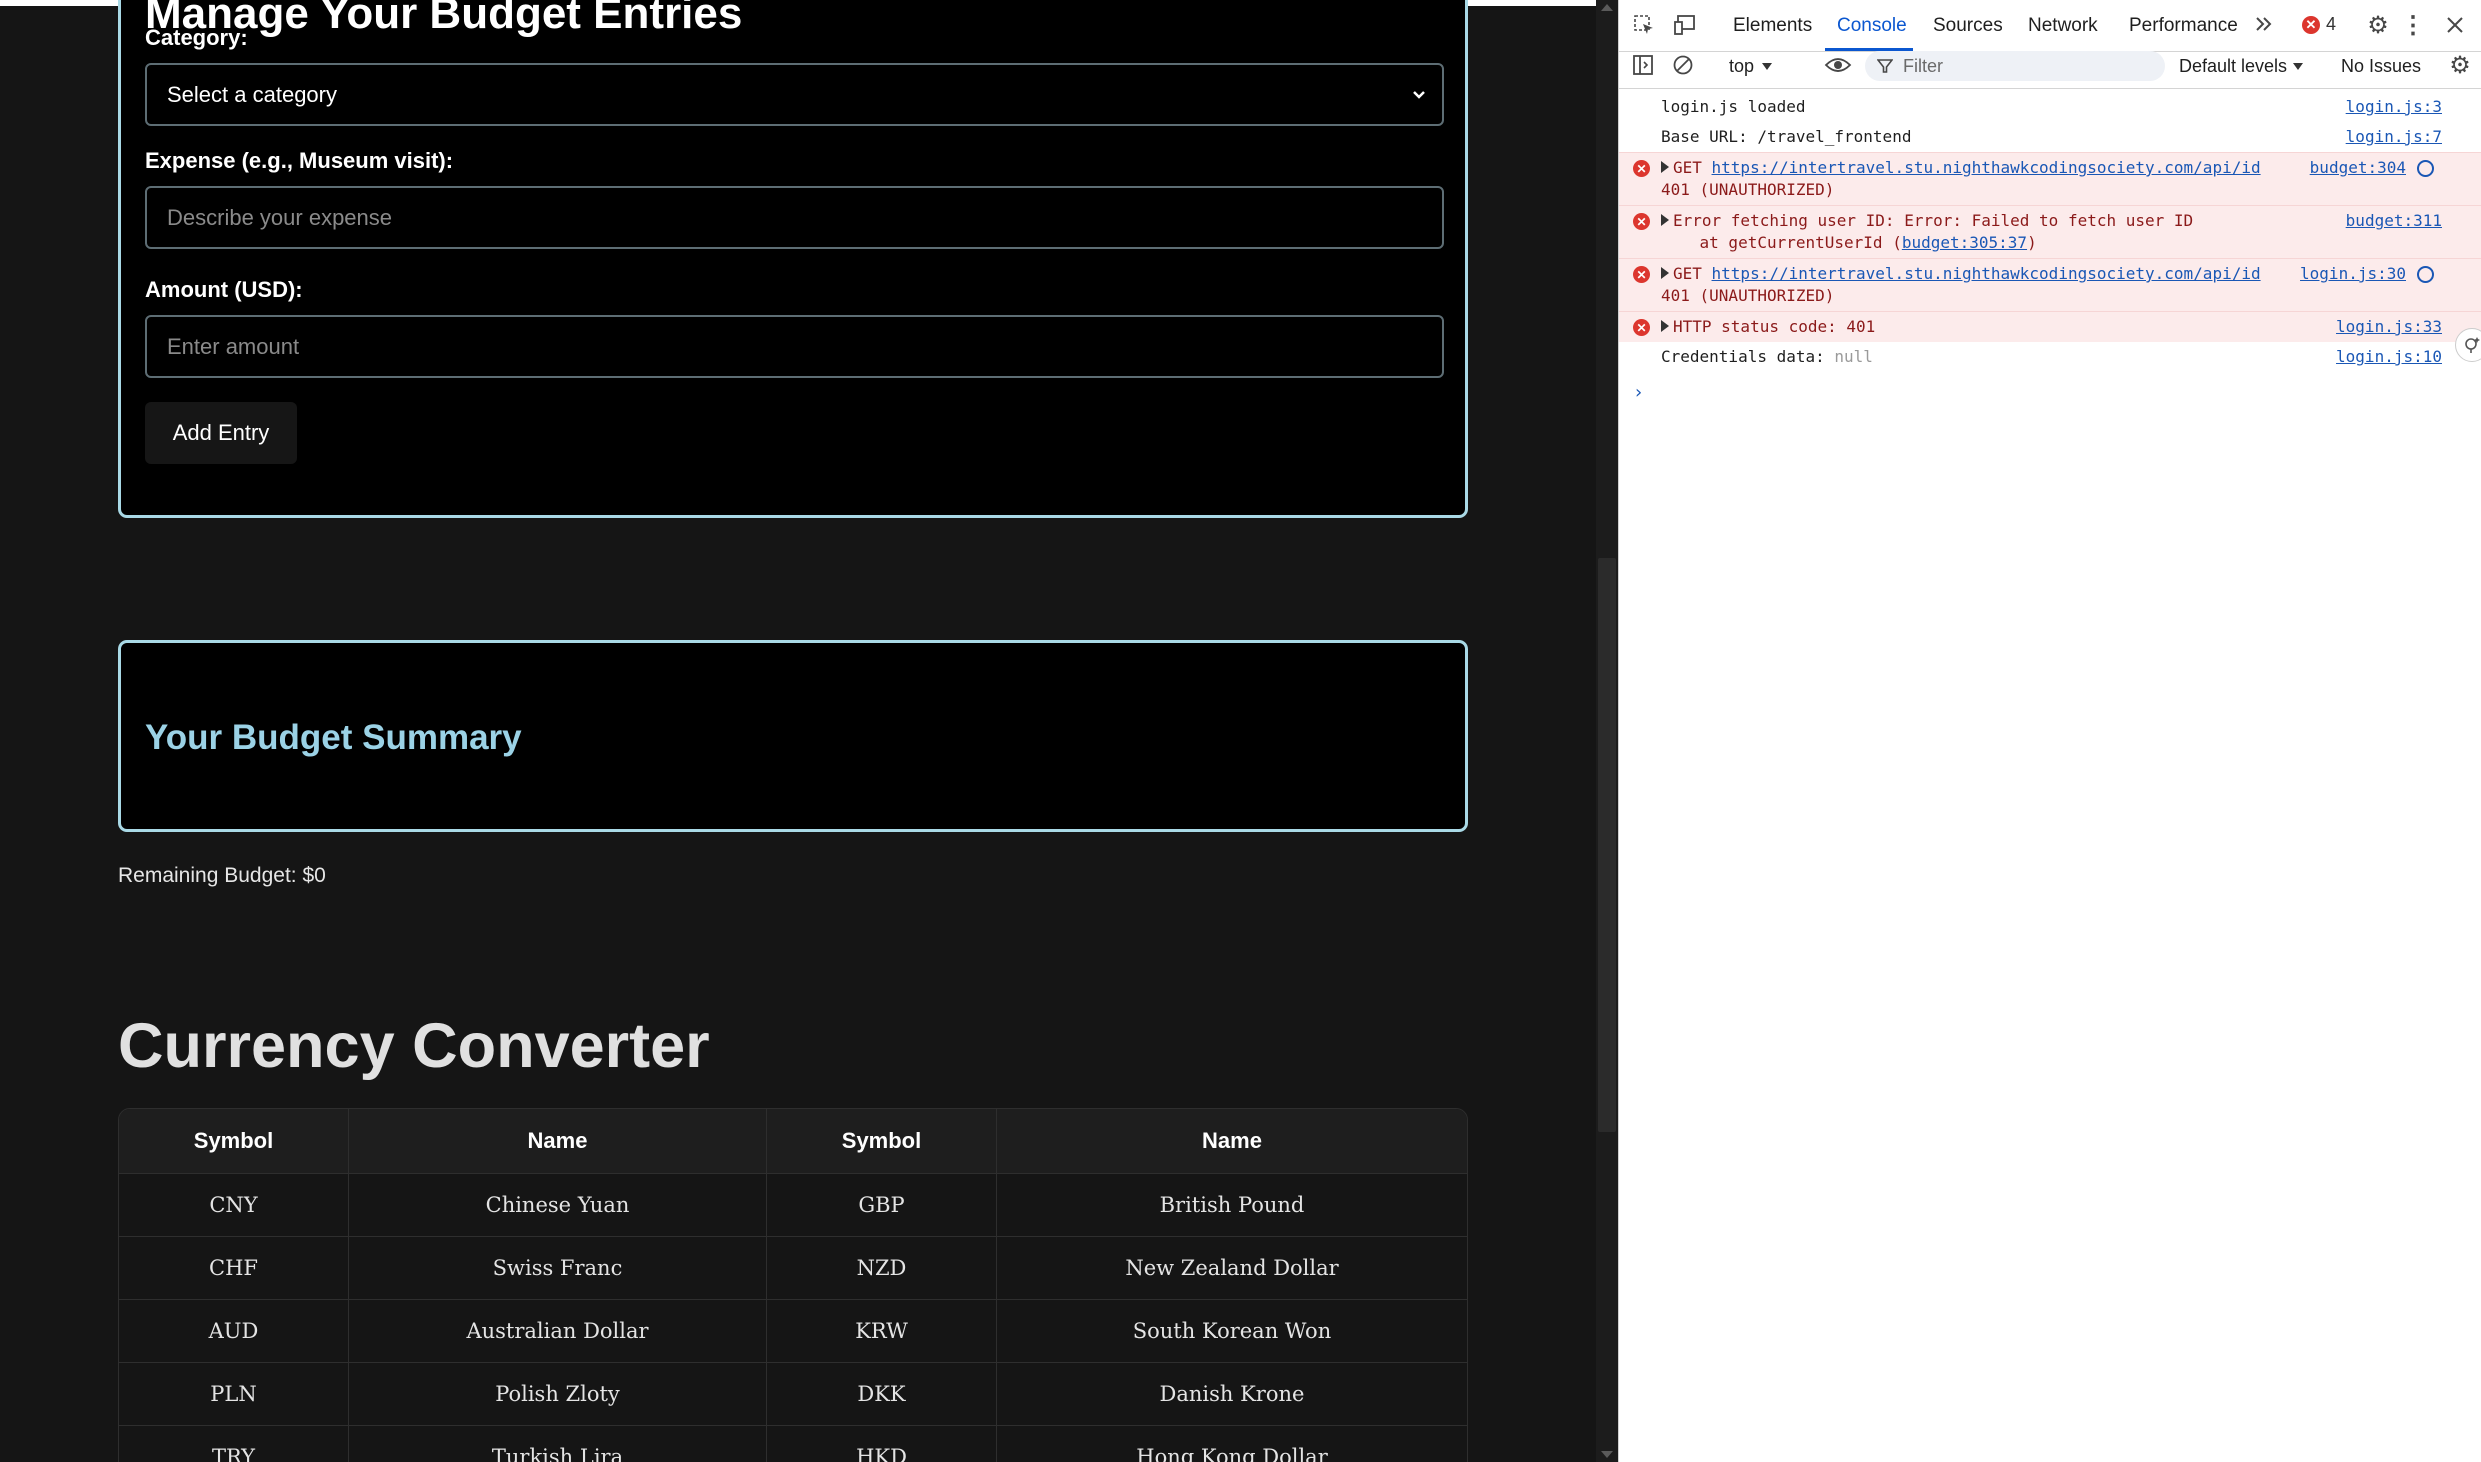 The height and width of the screenshot is (1462, 2481). What do you see at coordinates (2378, 25) in the screenshot?
I see `settings-gear-icon: ⚙` at bounding box center [2378, 25].